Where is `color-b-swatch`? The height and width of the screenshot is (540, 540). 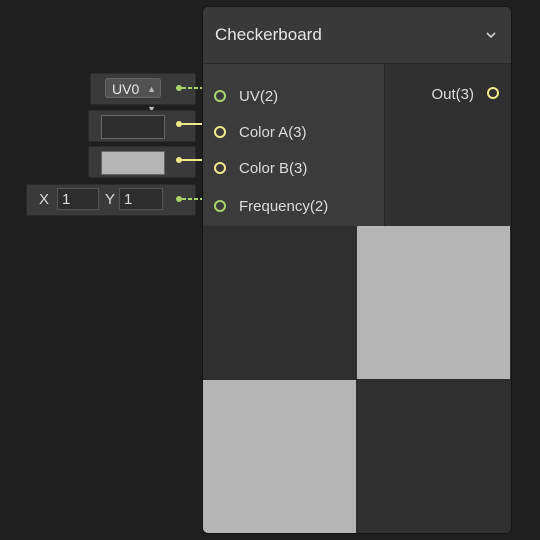
color-b-swatch is located at coordinates (133, 163).